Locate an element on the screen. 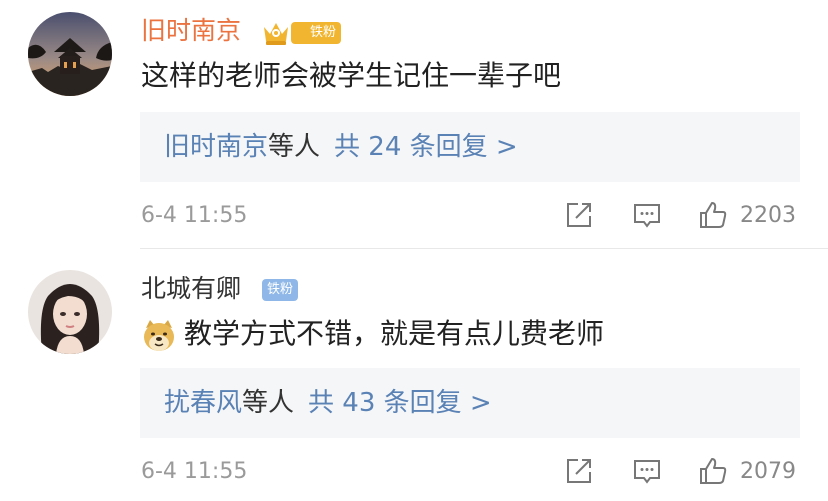 The image size is (828, 501). comment-text: 这样的老师会被学生记住一辈子吧 is located at coordinates (351, 75).